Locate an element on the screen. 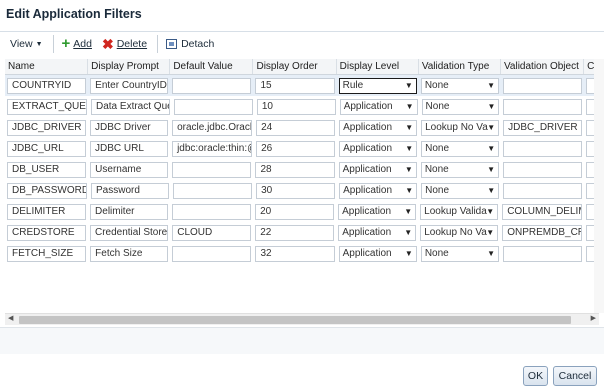 The image size is (604, 388). display-prompt-field: JDBC URL is located at coordinates (129, 148).